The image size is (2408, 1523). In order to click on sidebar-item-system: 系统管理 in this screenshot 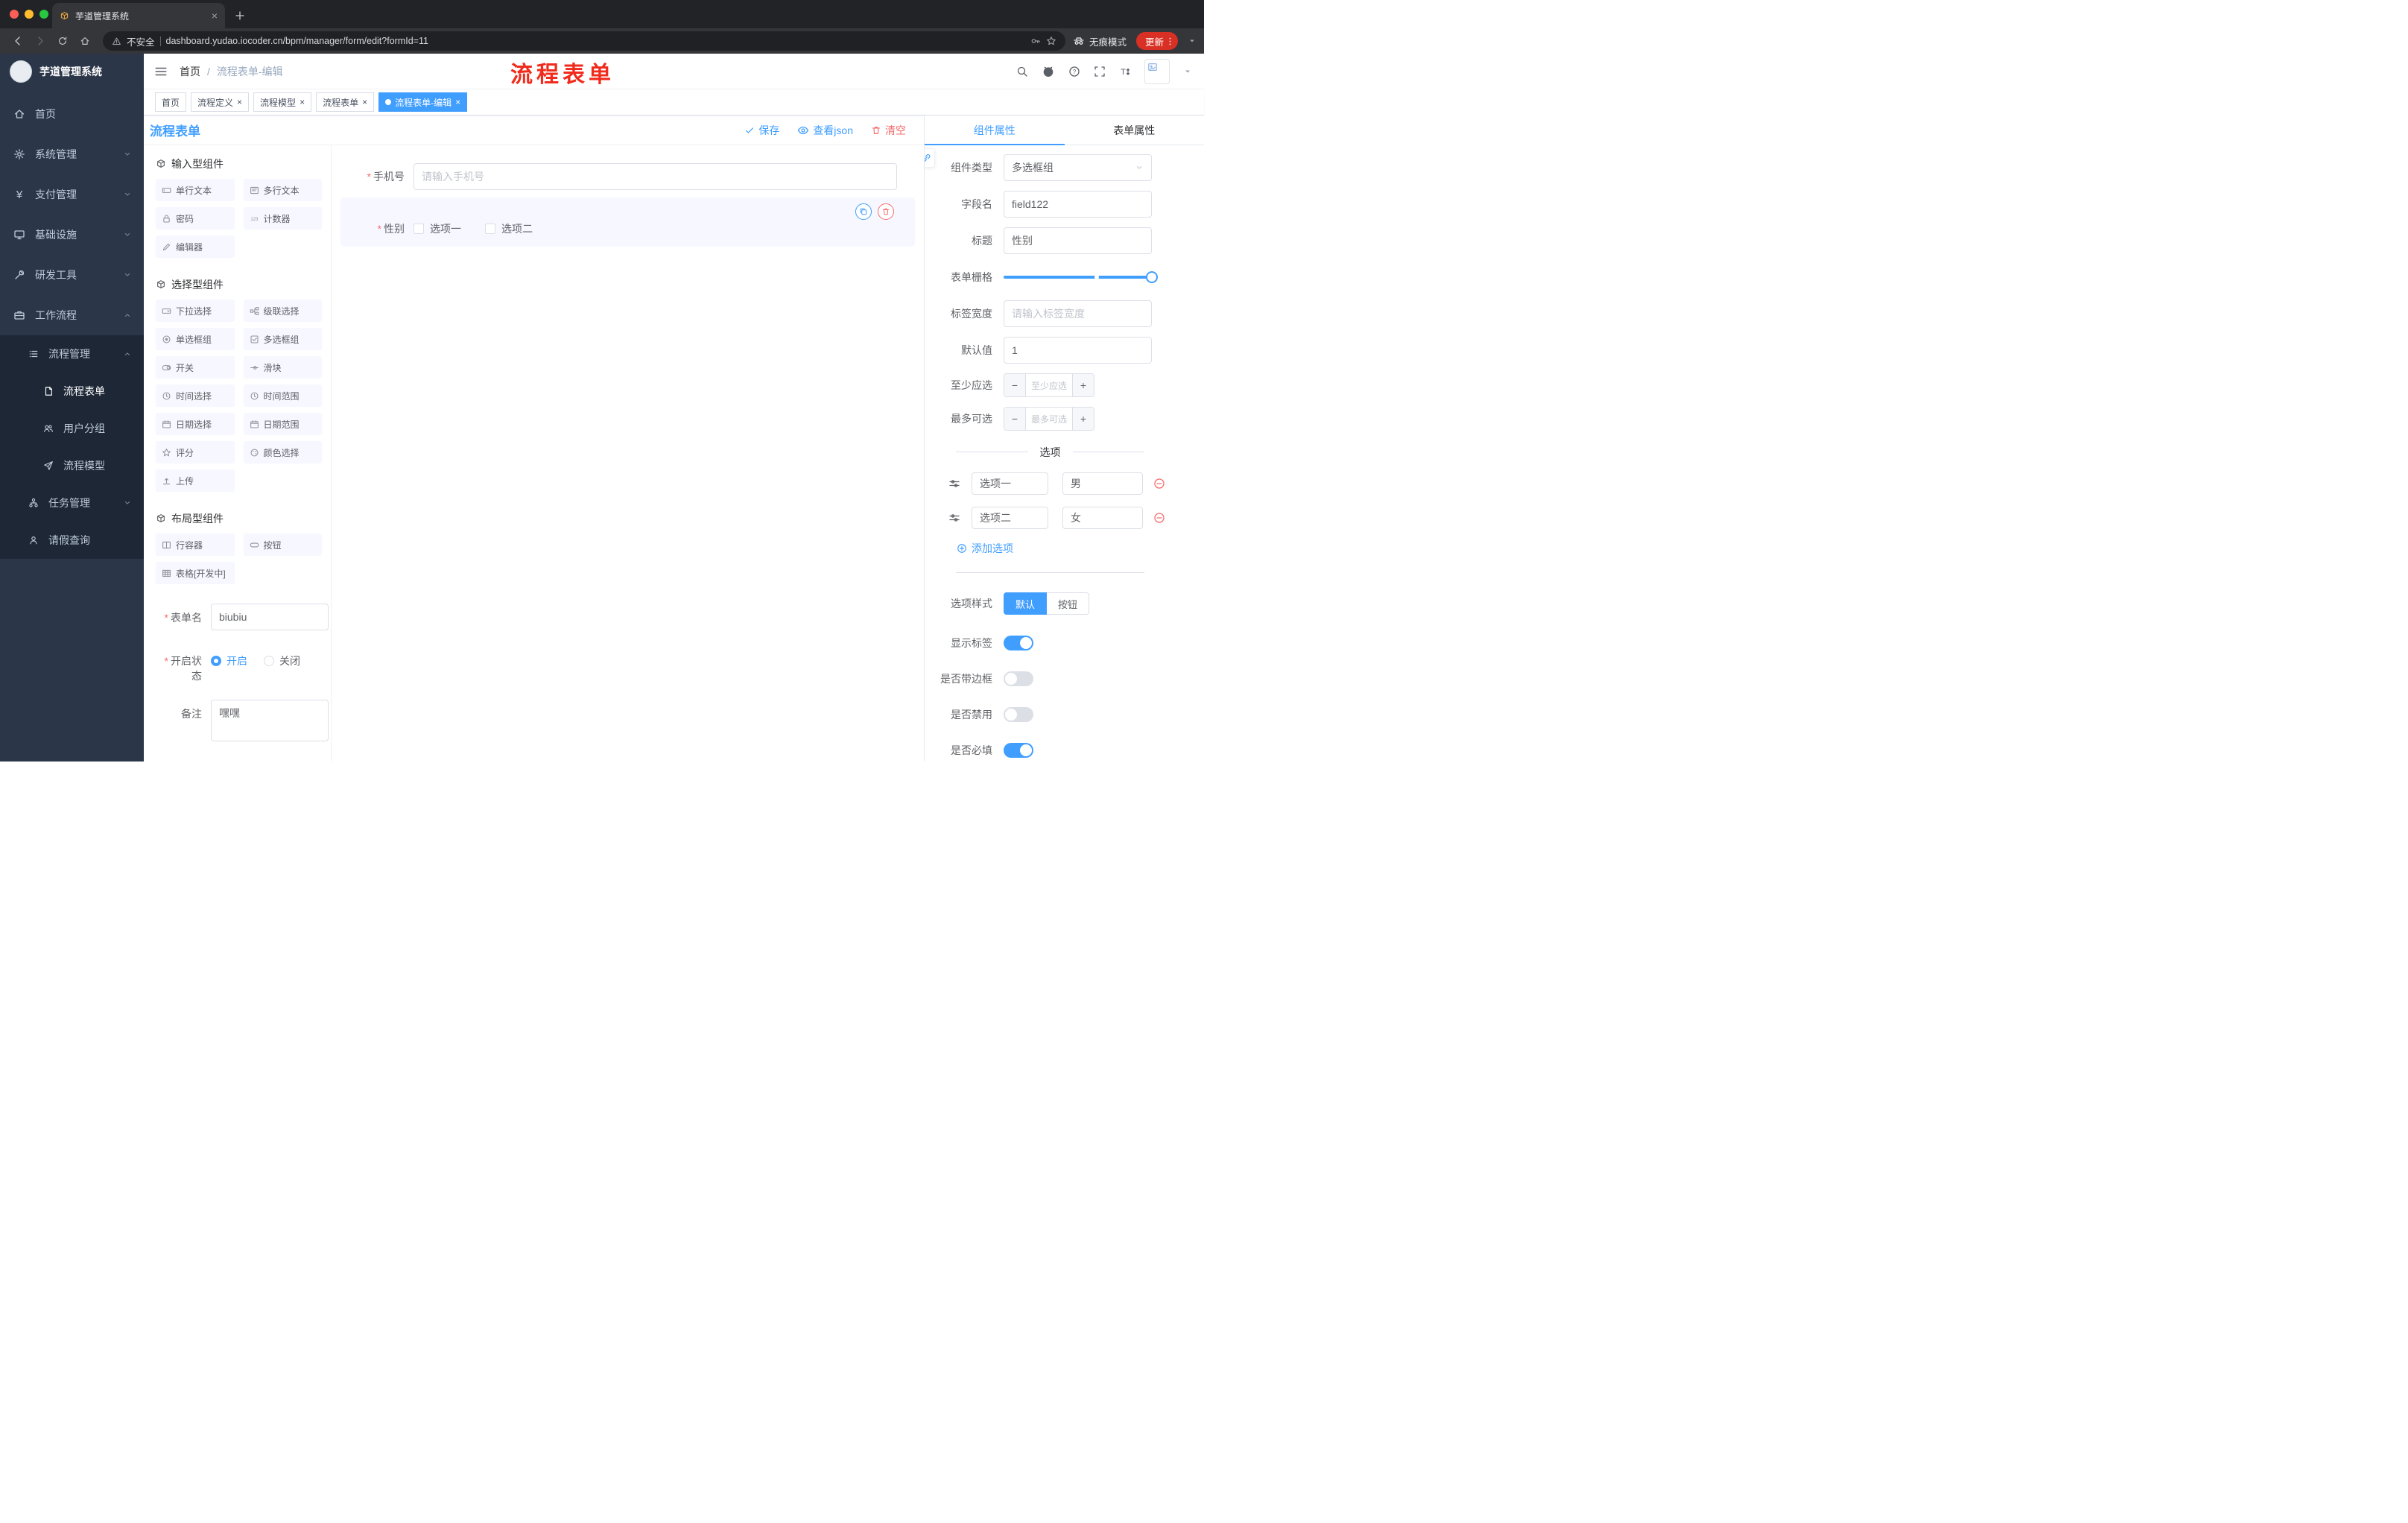, I will do `click(72, 154)`.